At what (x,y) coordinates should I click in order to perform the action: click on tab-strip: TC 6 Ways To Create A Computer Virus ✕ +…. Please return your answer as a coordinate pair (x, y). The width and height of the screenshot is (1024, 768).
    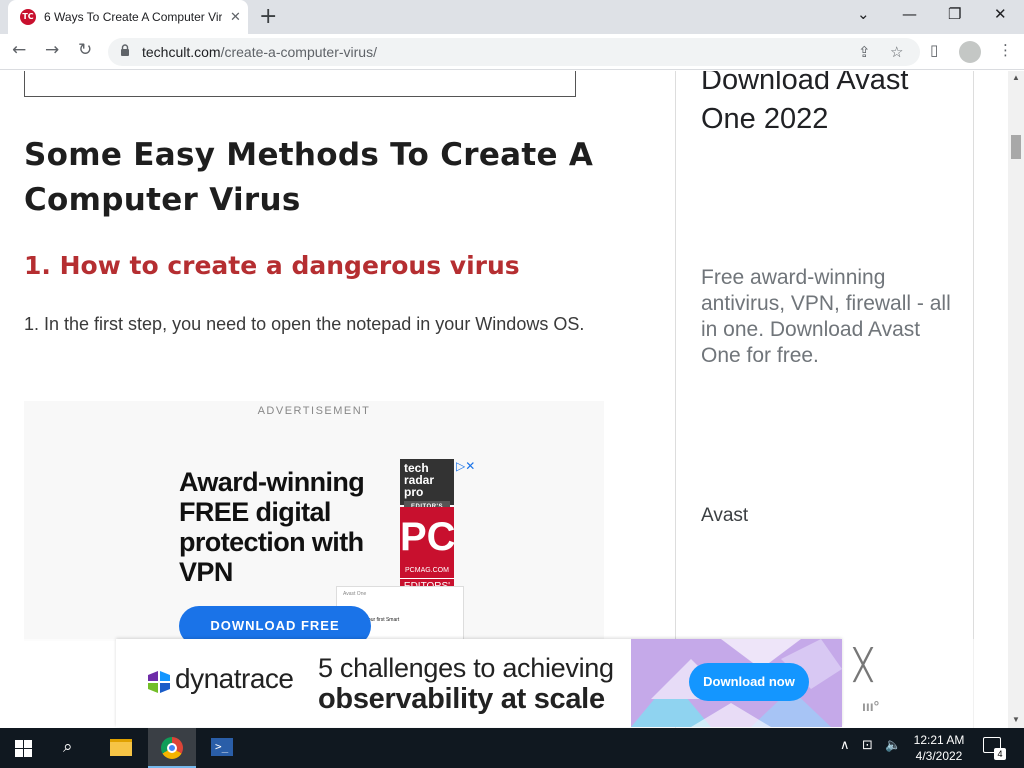
    Looking at the image, I should click on (512, 17).